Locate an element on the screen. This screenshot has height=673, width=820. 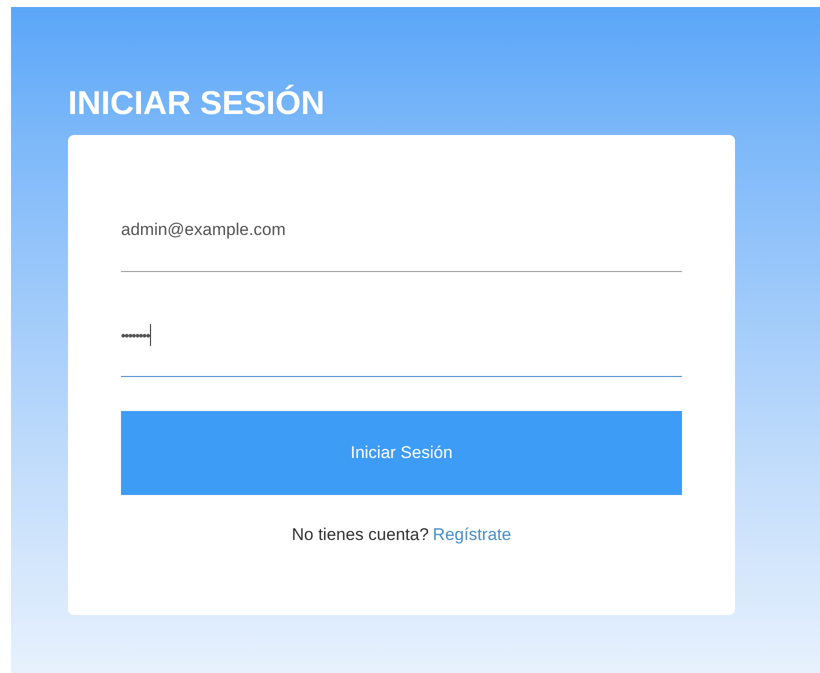
password-field: •••••••• is located at coordinates (401, 344).